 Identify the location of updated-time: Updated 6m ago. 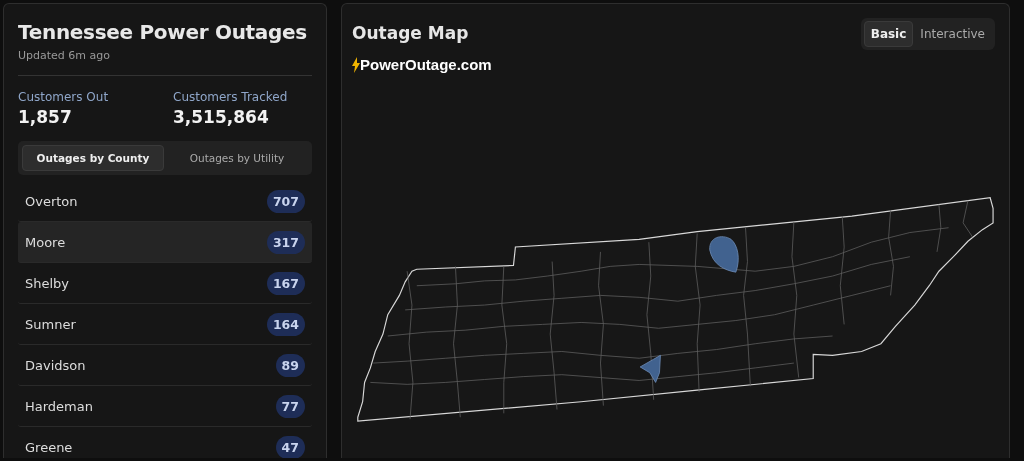
(64, 55).